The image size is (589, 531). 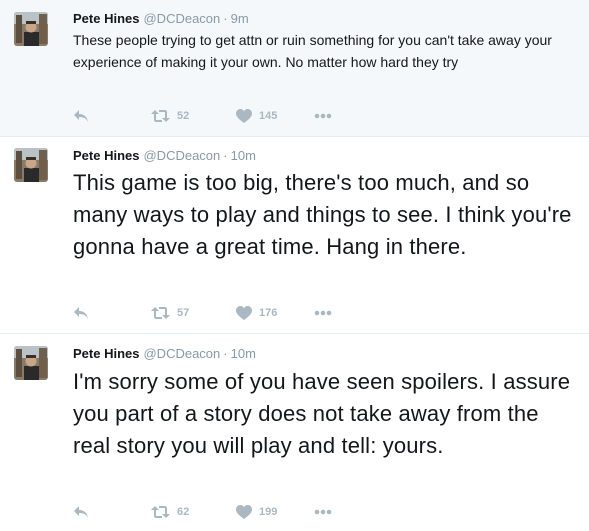 I want to click on retweet-count: 52, so click(x=183, y=116).